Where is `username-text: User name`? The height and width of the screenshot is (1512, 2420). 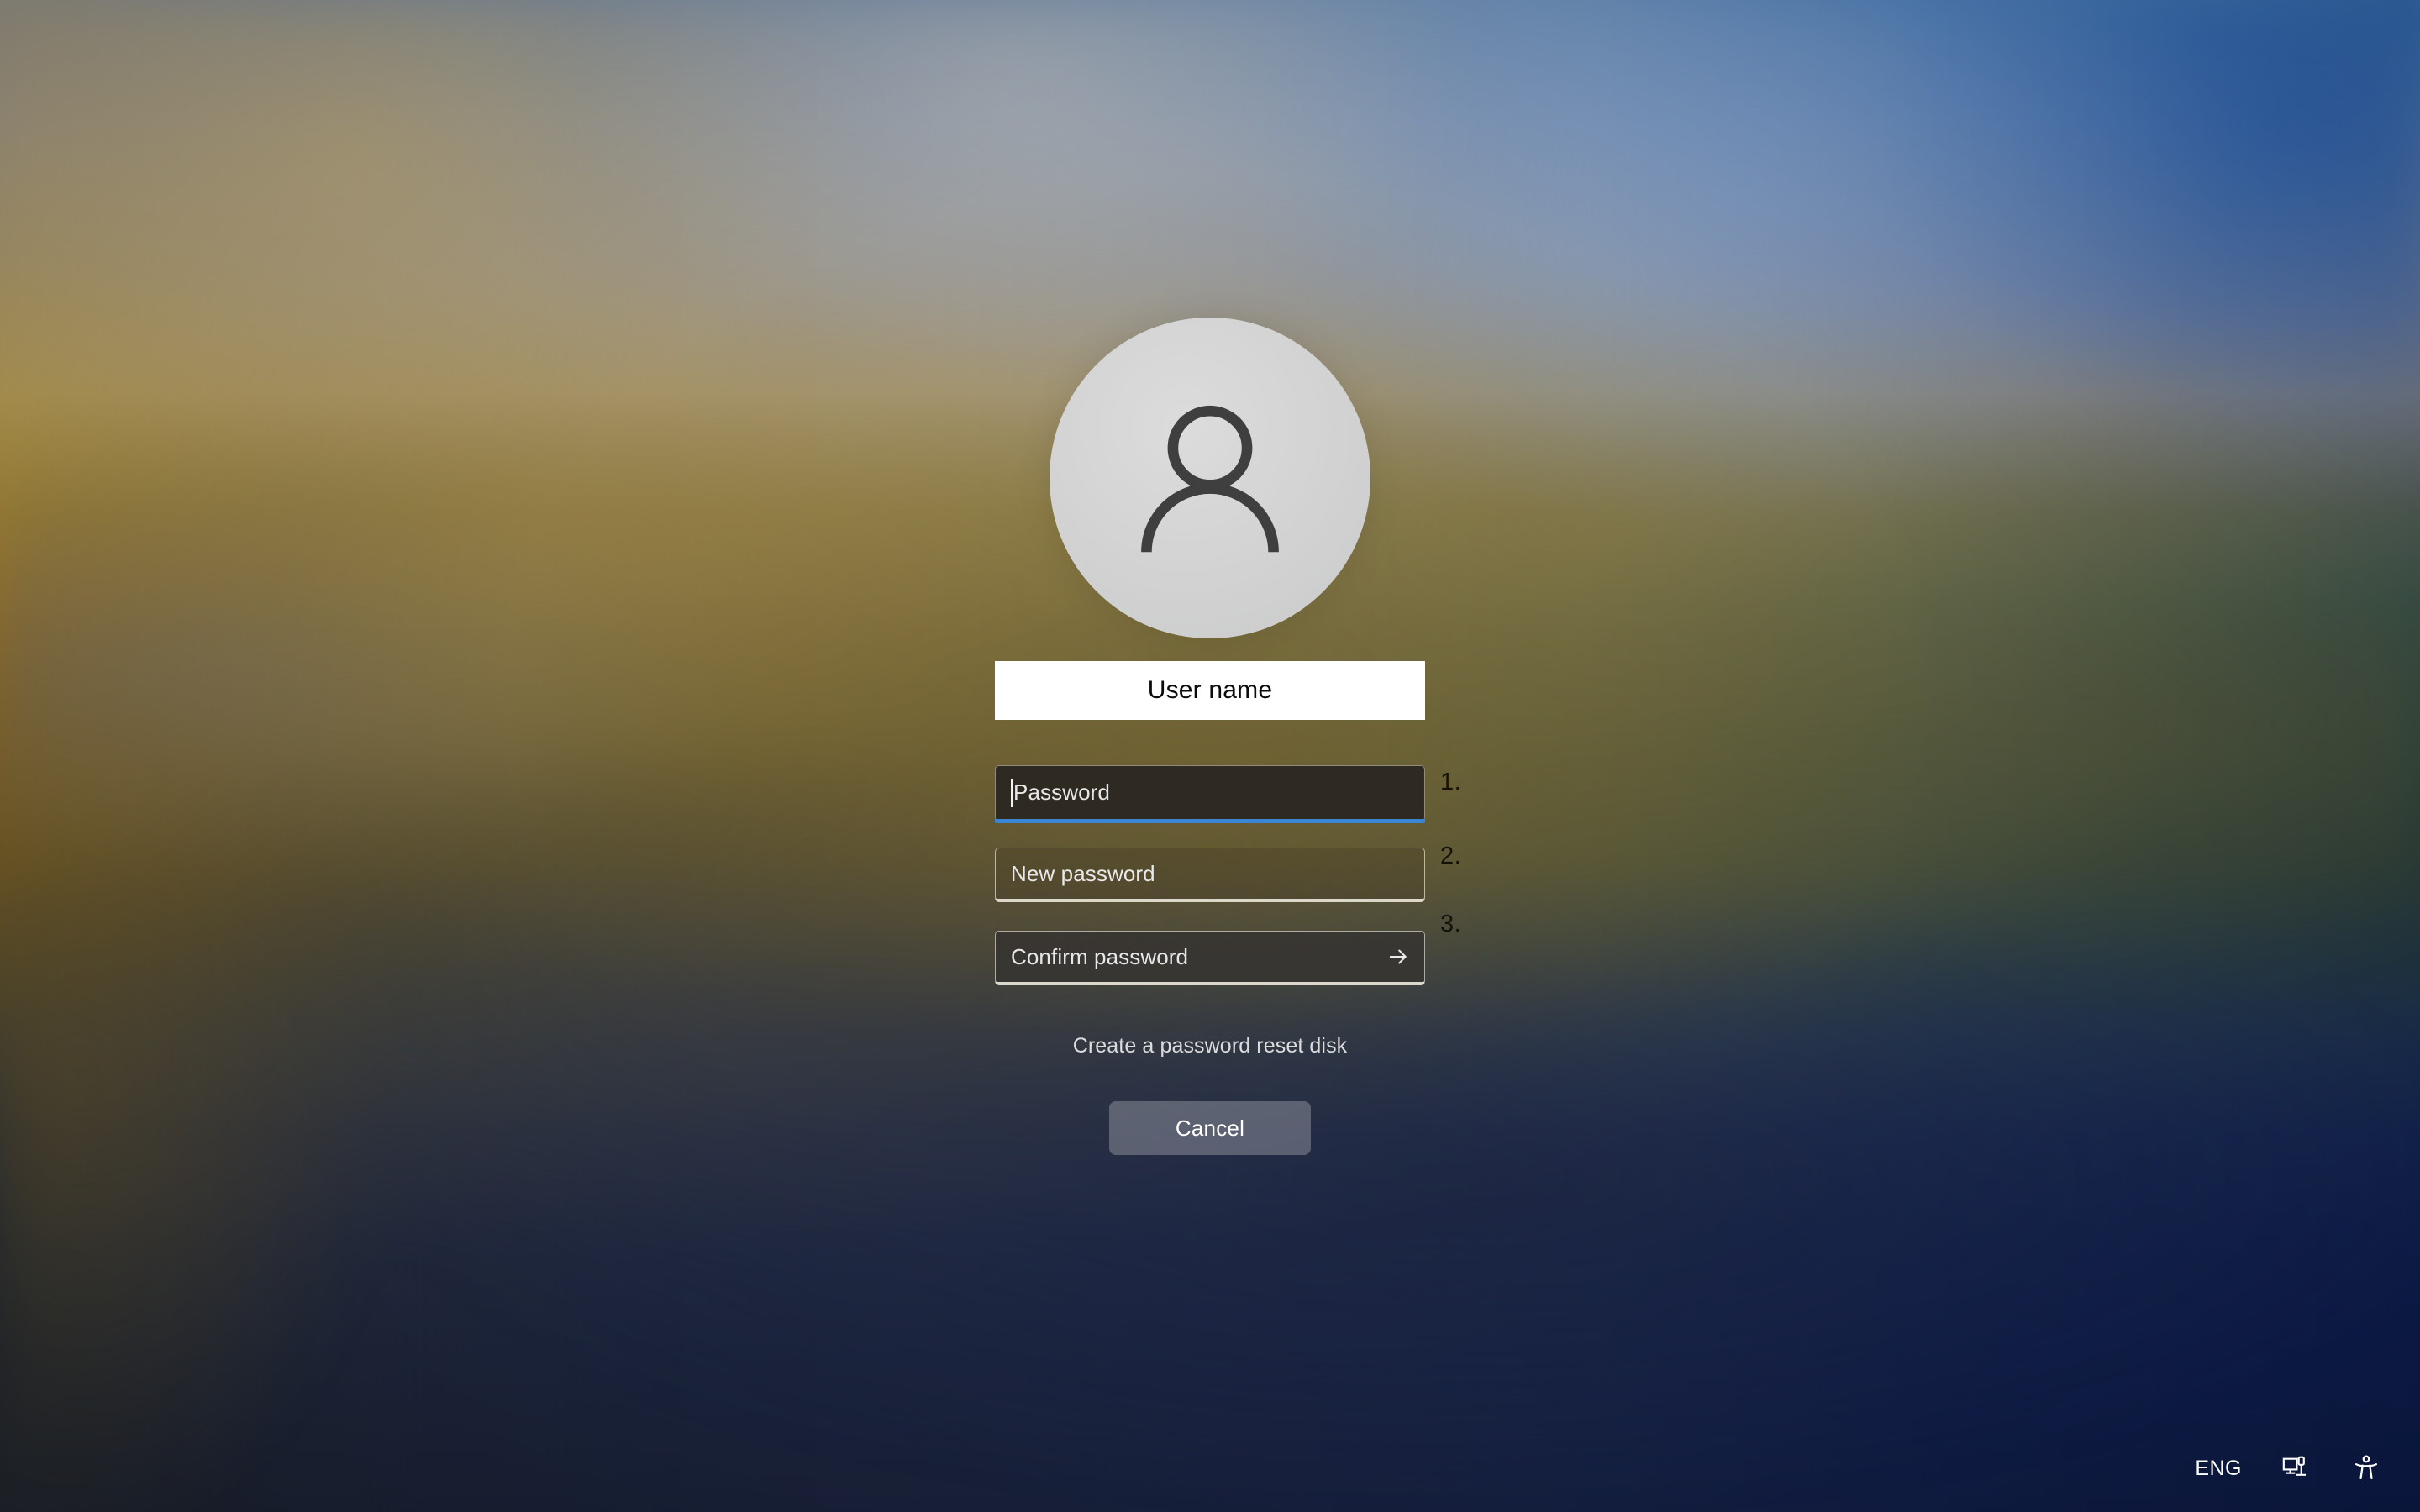 username-text: User name is located at coordinates (1210, 690).